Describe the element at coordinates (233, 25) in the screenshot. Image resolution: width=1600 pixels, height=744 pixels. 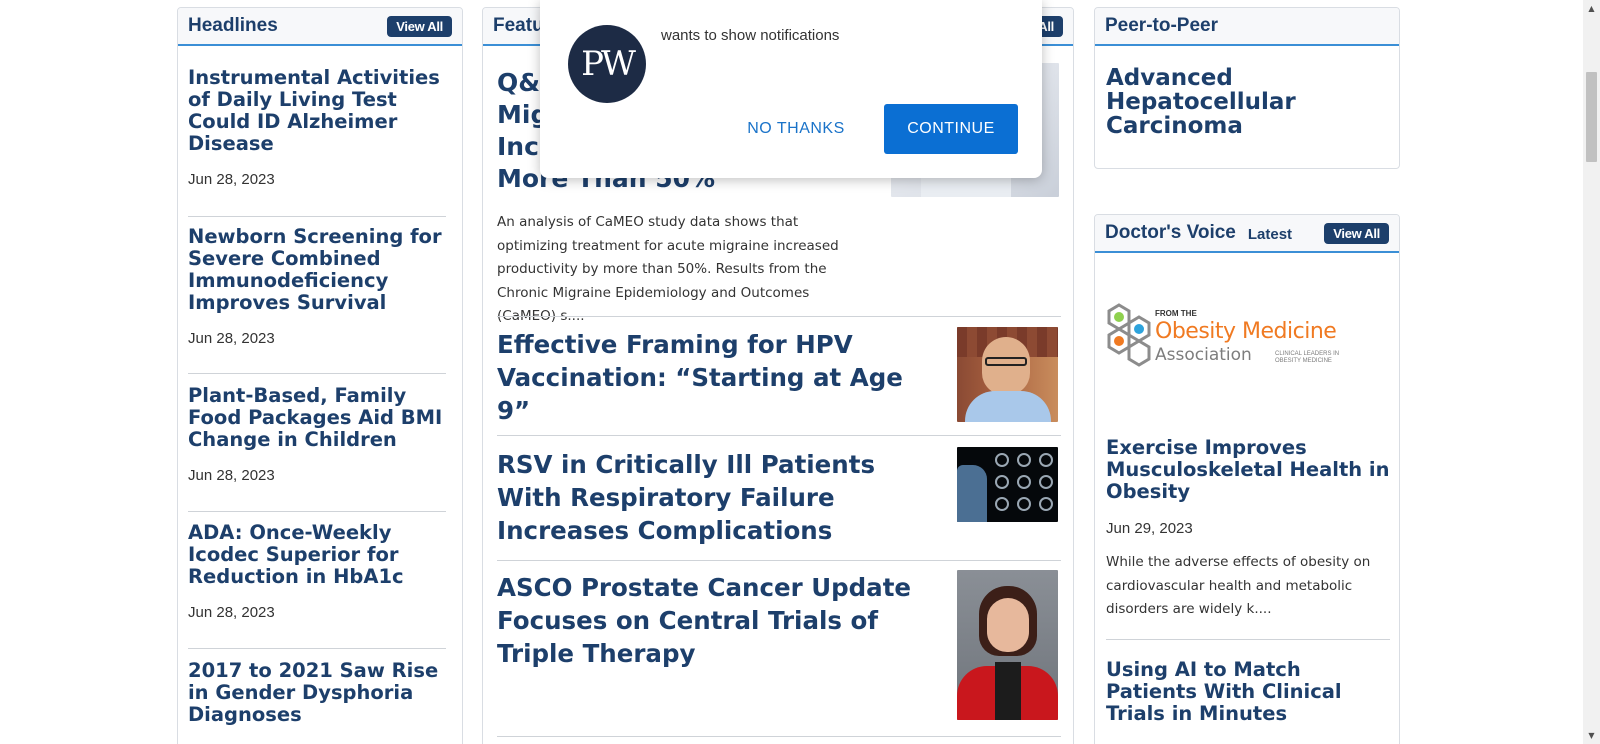
I see `headlines-title: Headlines` at that location.